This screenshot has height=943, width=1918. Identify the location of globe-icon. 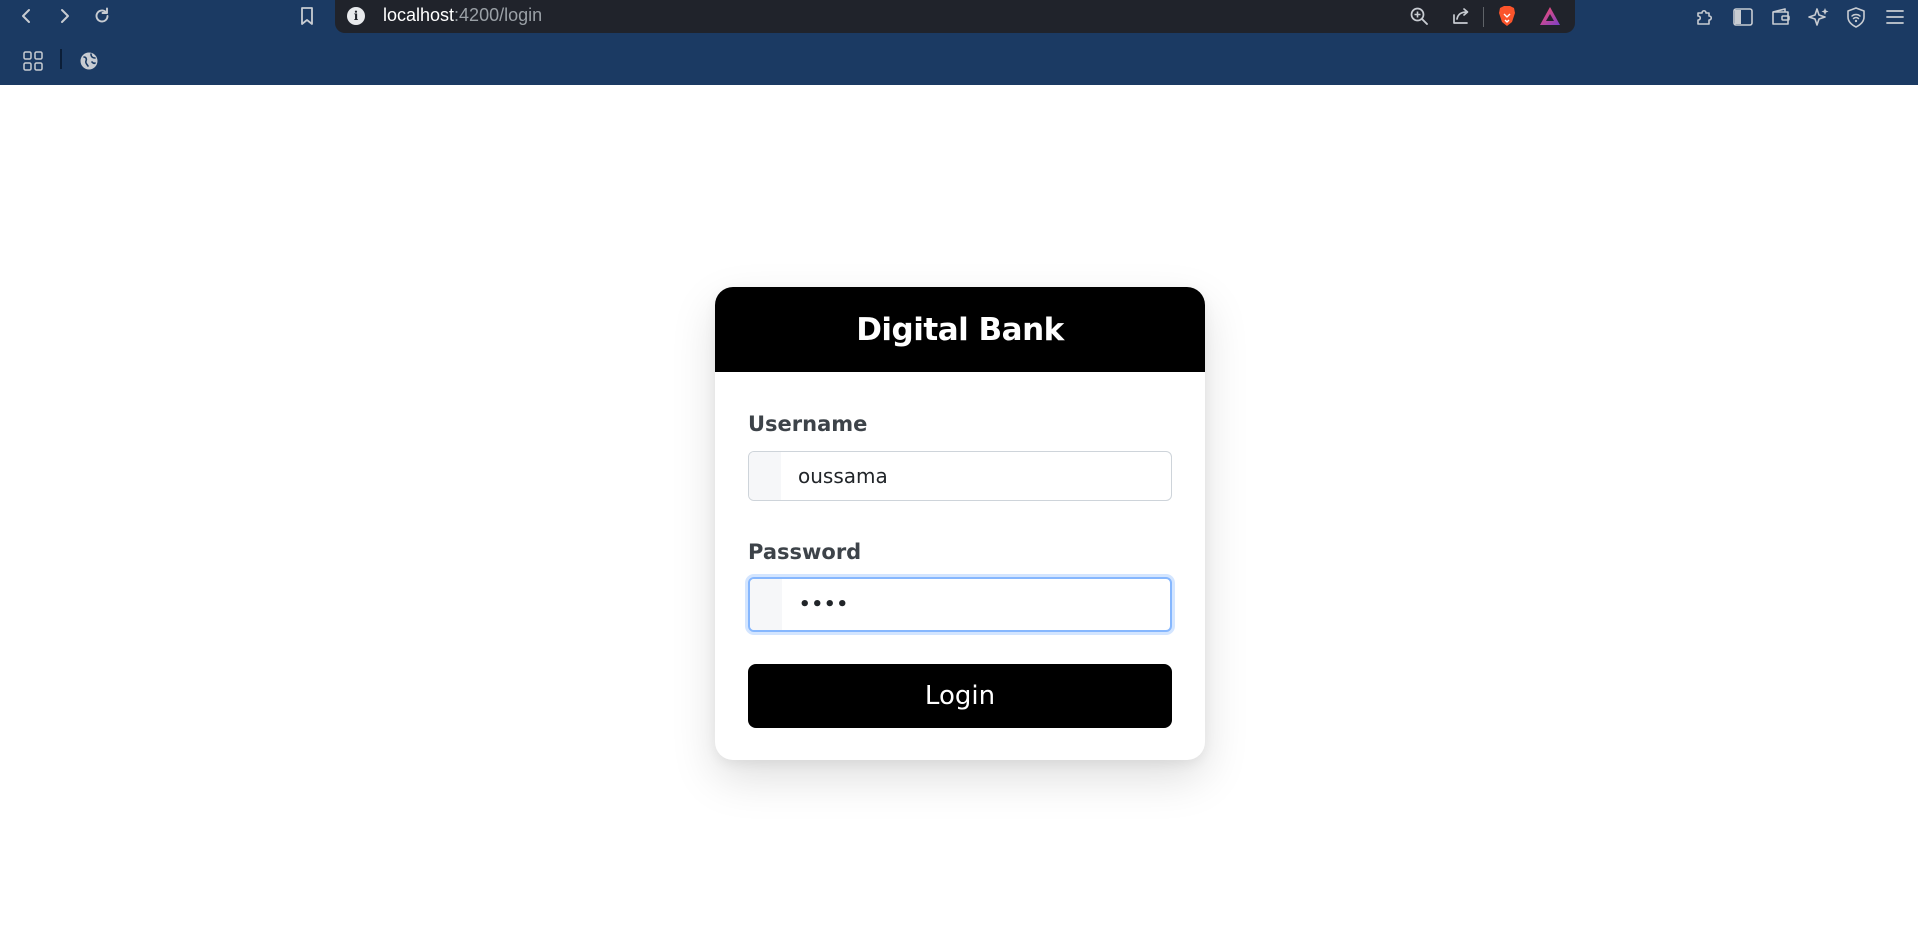
(89, 61).